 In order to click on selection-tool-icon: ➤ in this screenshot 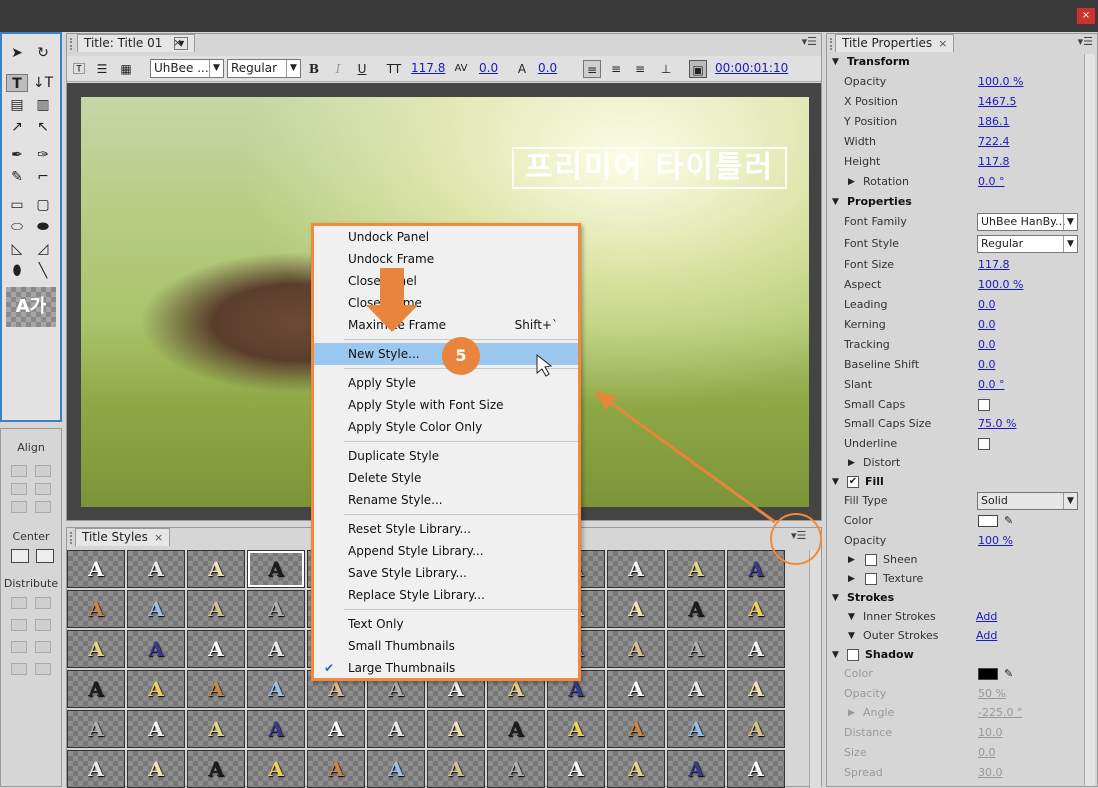, I will do `click(17, 53)`.